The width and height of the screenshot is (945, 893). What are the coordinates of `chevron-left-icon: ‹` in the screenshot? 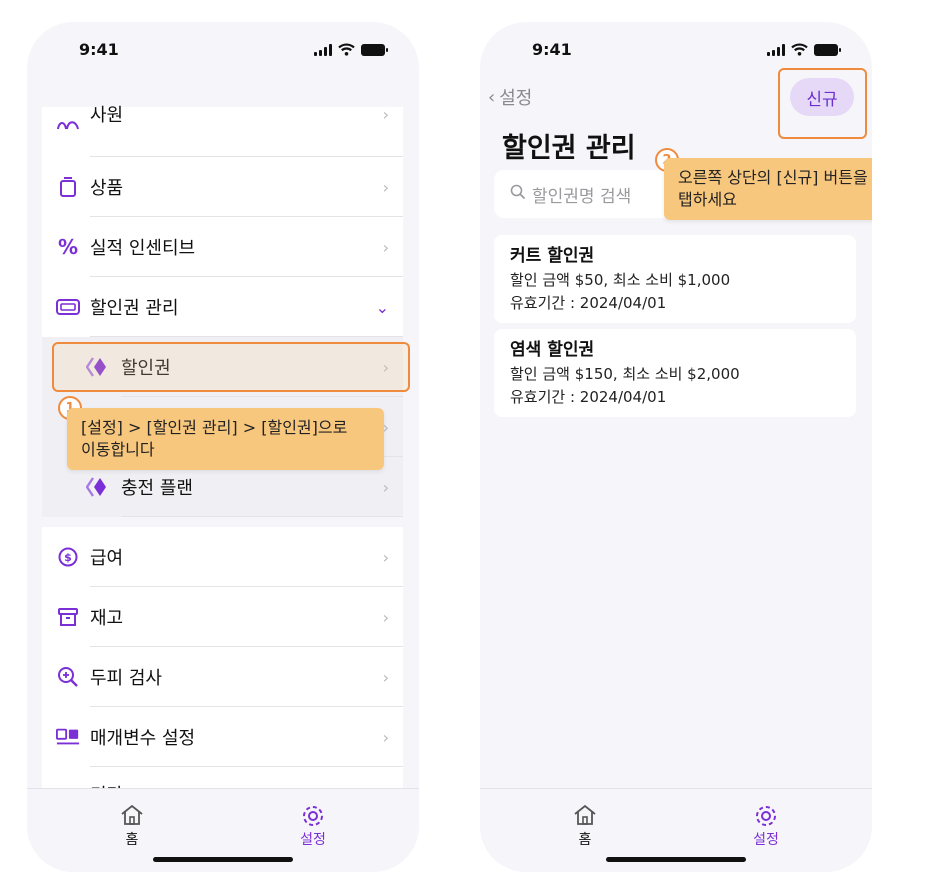 It's located at (492, 97).